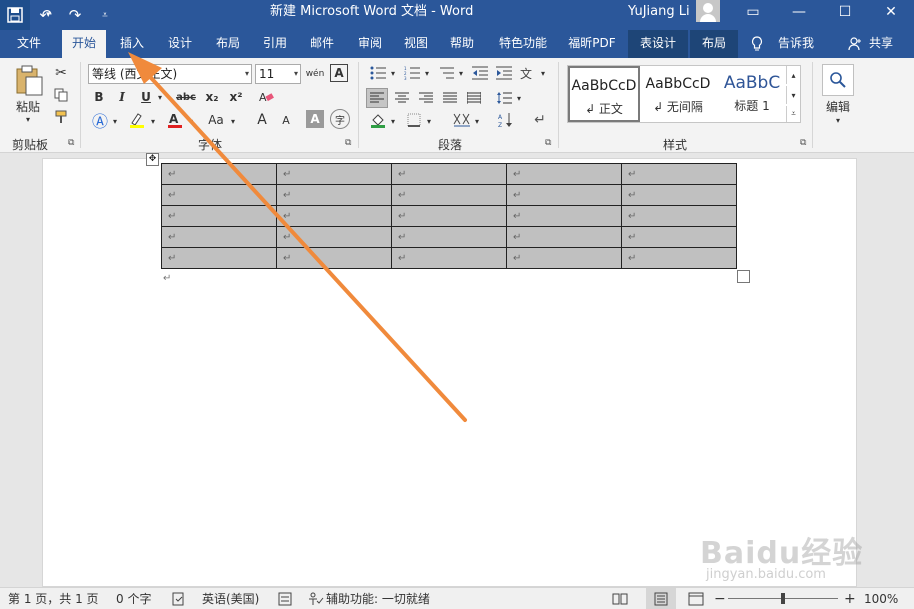 This screenshot has width=914, height=609. I want to click on tab-special-features: 特色功能, so click(523, 44).